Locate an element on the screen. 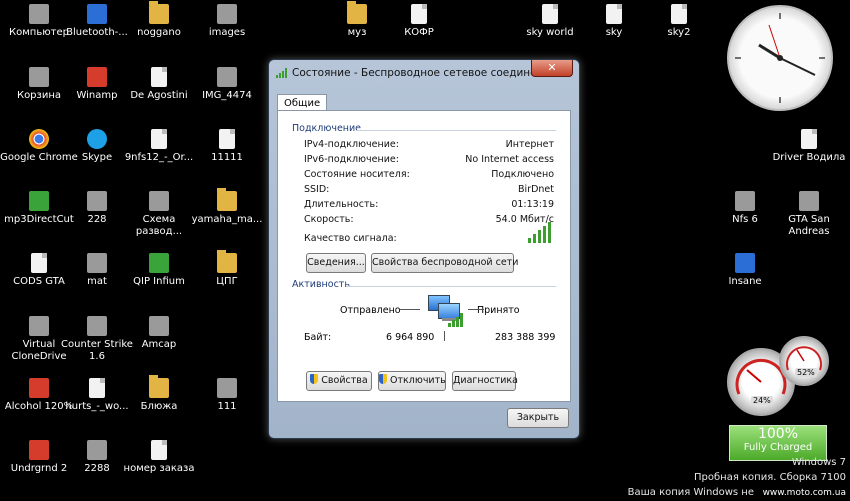  desktop-icon-label: GTA San Andreas is located at coordinates (809, 225).